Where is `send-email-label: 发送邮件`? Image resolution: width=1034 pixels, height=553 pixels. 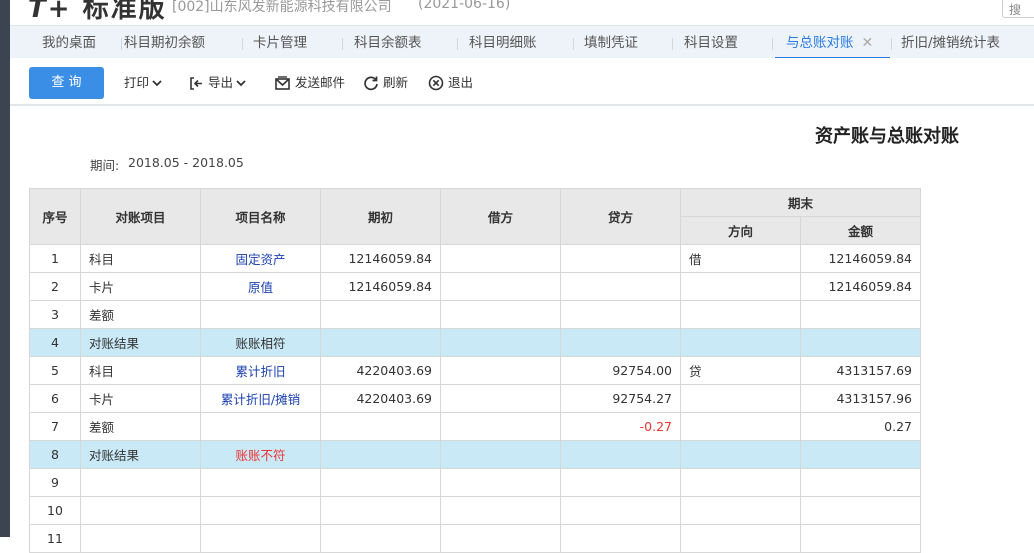 send-email-label: 发送邮件 is located at coordinates (320, 82).